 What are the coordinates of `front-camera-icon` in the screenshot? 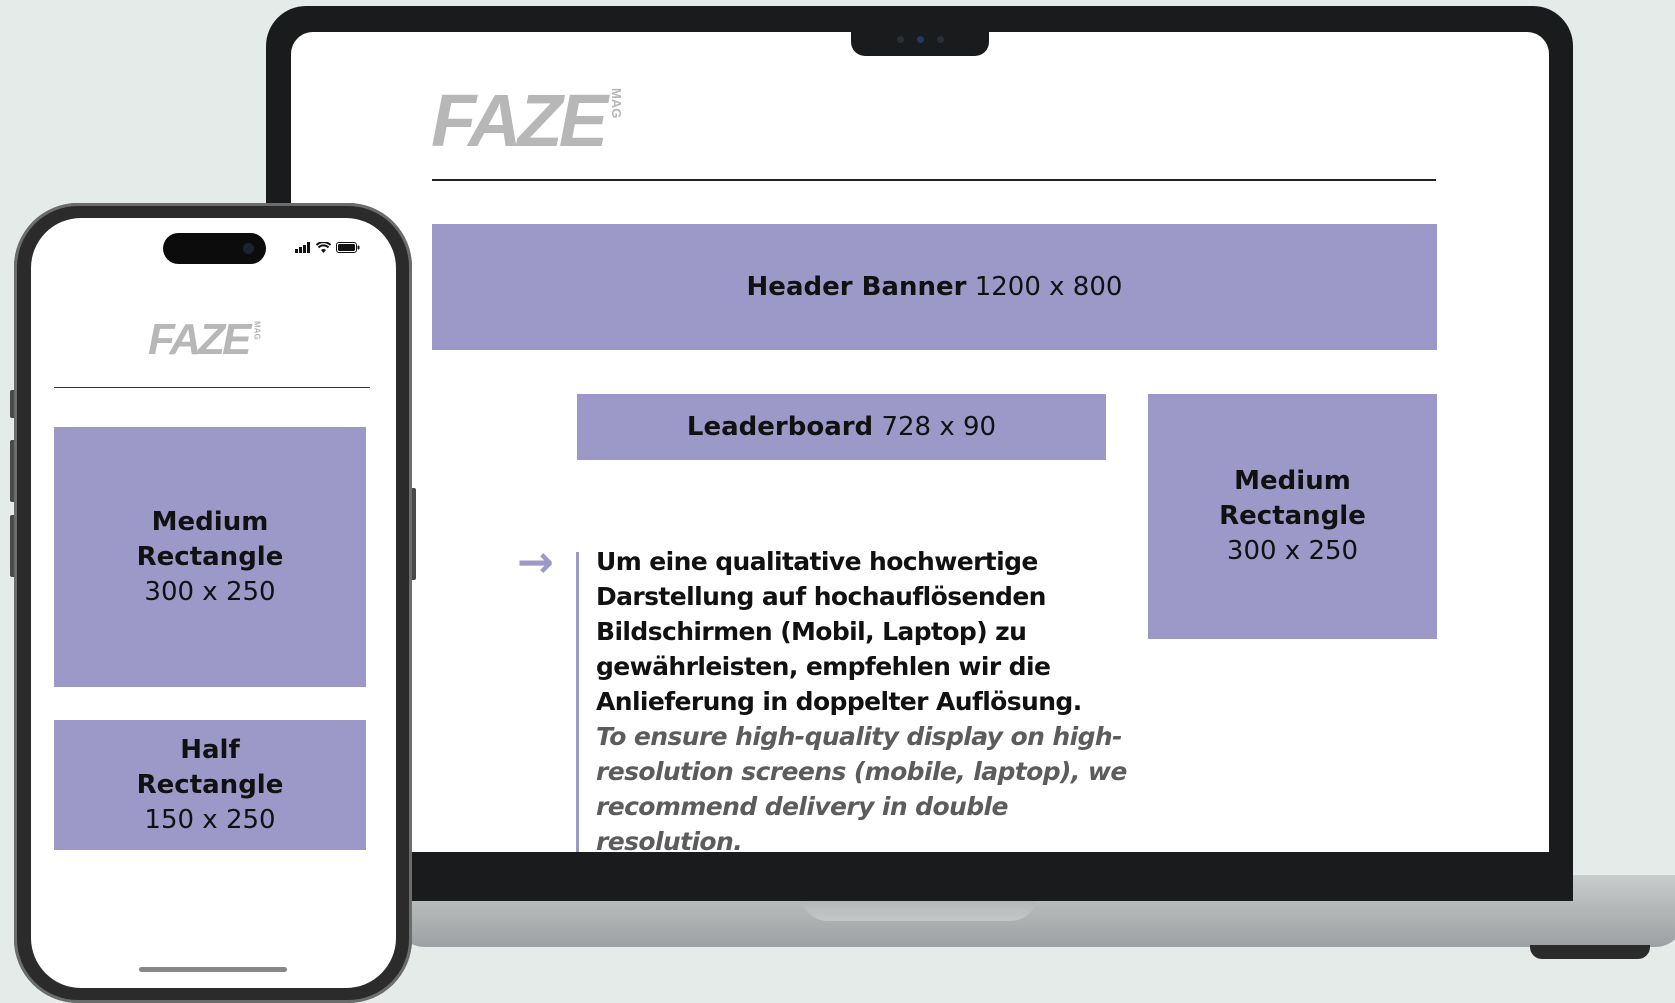 It's located at (248, 248).